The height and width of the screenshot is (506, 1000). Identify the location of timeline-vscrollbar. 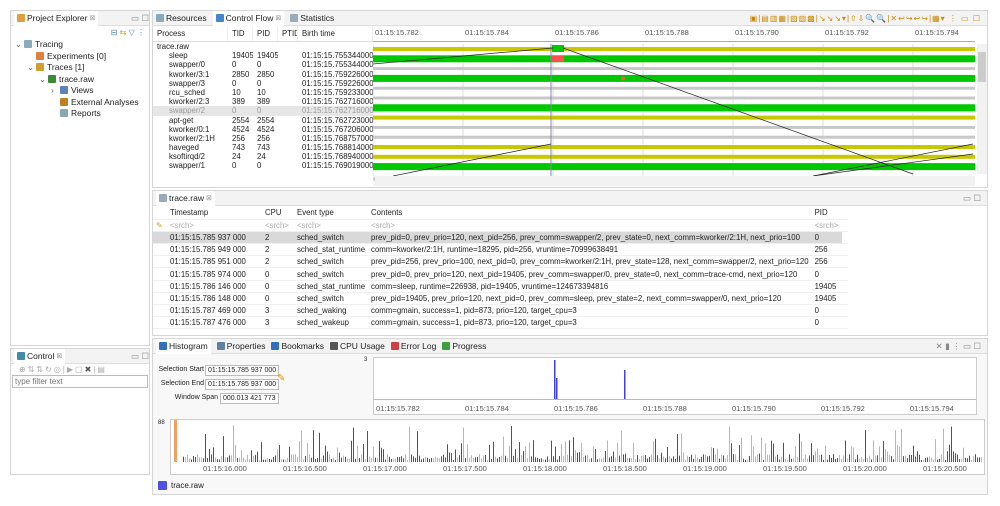
(982, 109).